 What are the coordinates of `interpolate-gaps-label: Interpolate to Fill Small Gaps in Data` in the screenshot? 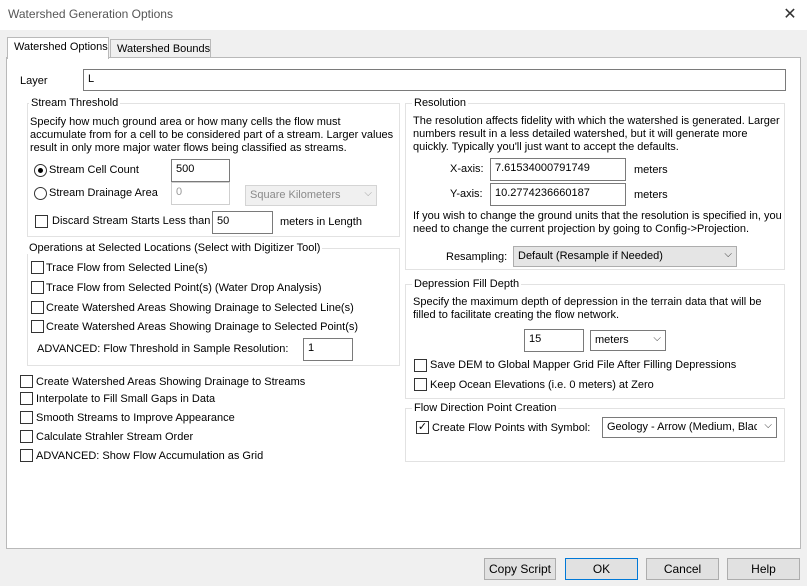 It's located at (126, 399).